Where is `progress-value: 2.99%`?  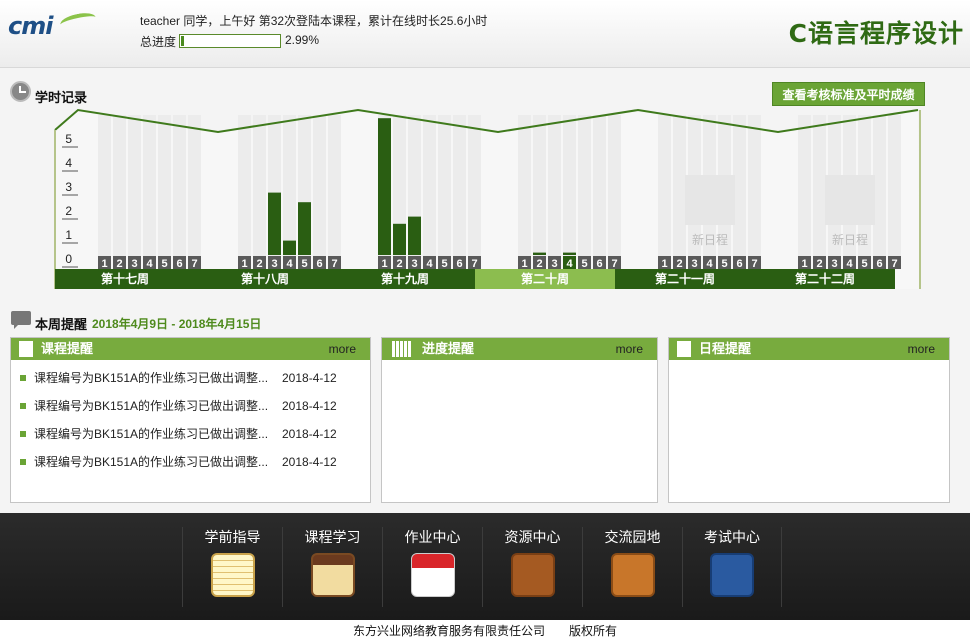 progress-value: 2.99% is located at coordinates (302, 40).